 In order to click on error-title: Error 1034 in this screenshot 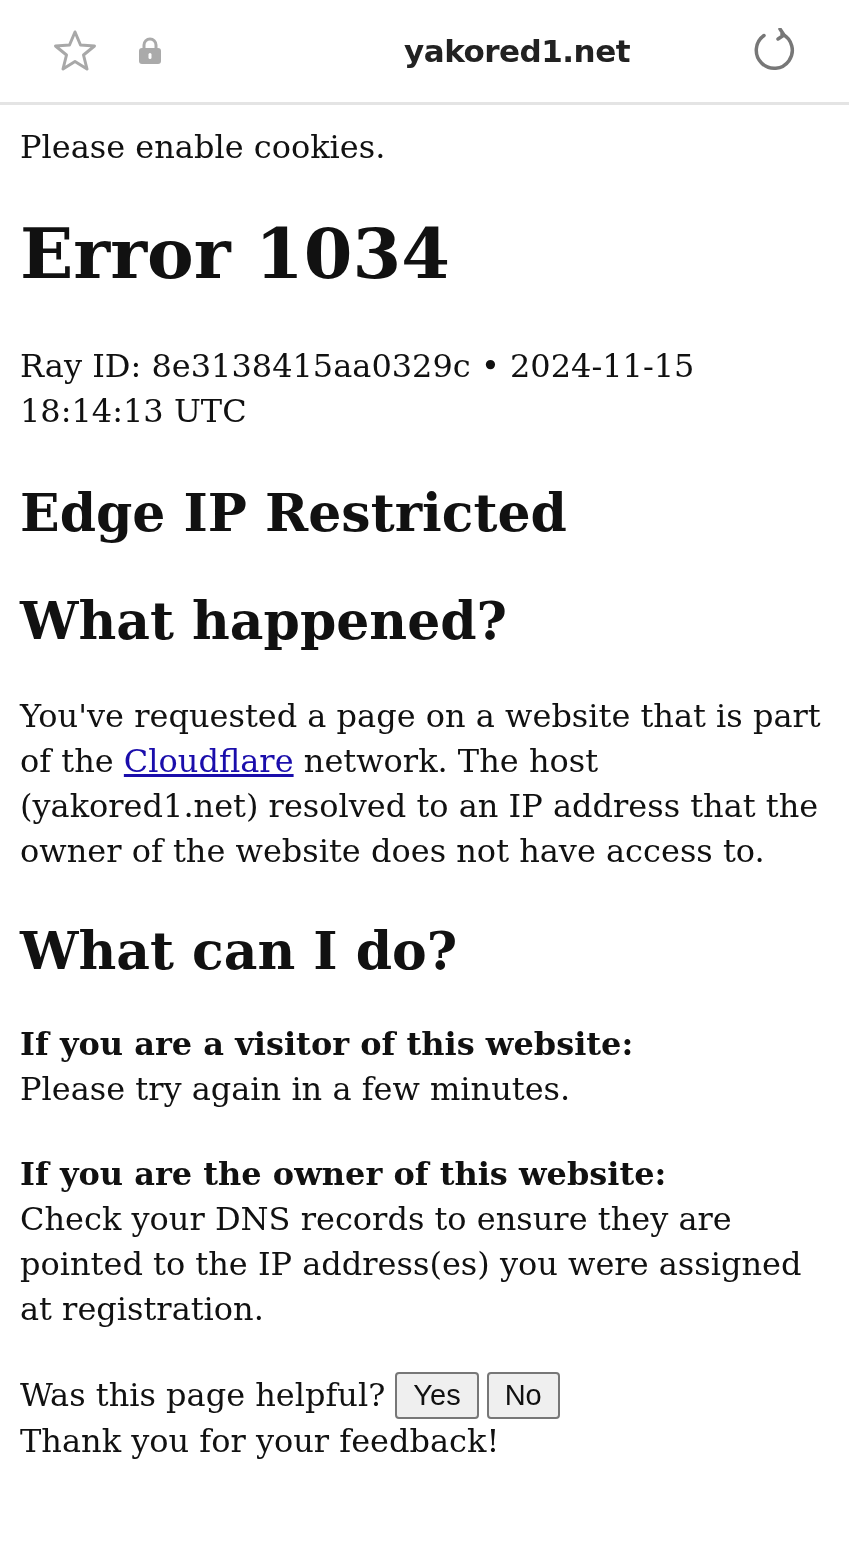, I will do `click(235, 254)`.